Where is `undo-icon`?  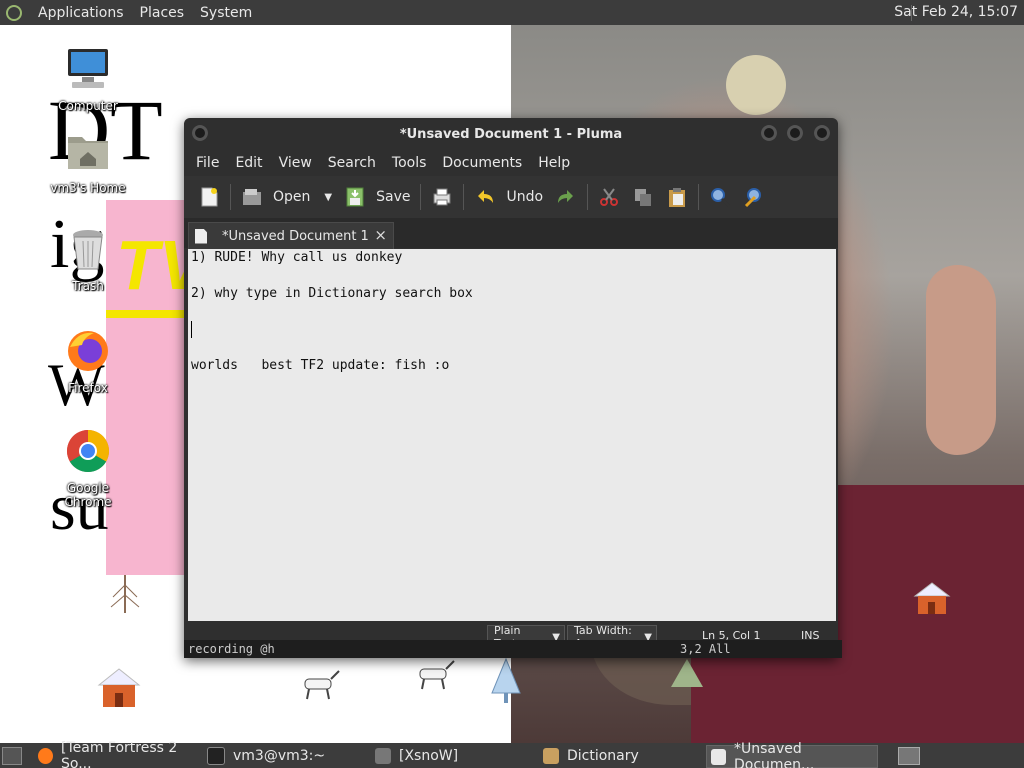 undo-icon is located at coordinates (486, 196).